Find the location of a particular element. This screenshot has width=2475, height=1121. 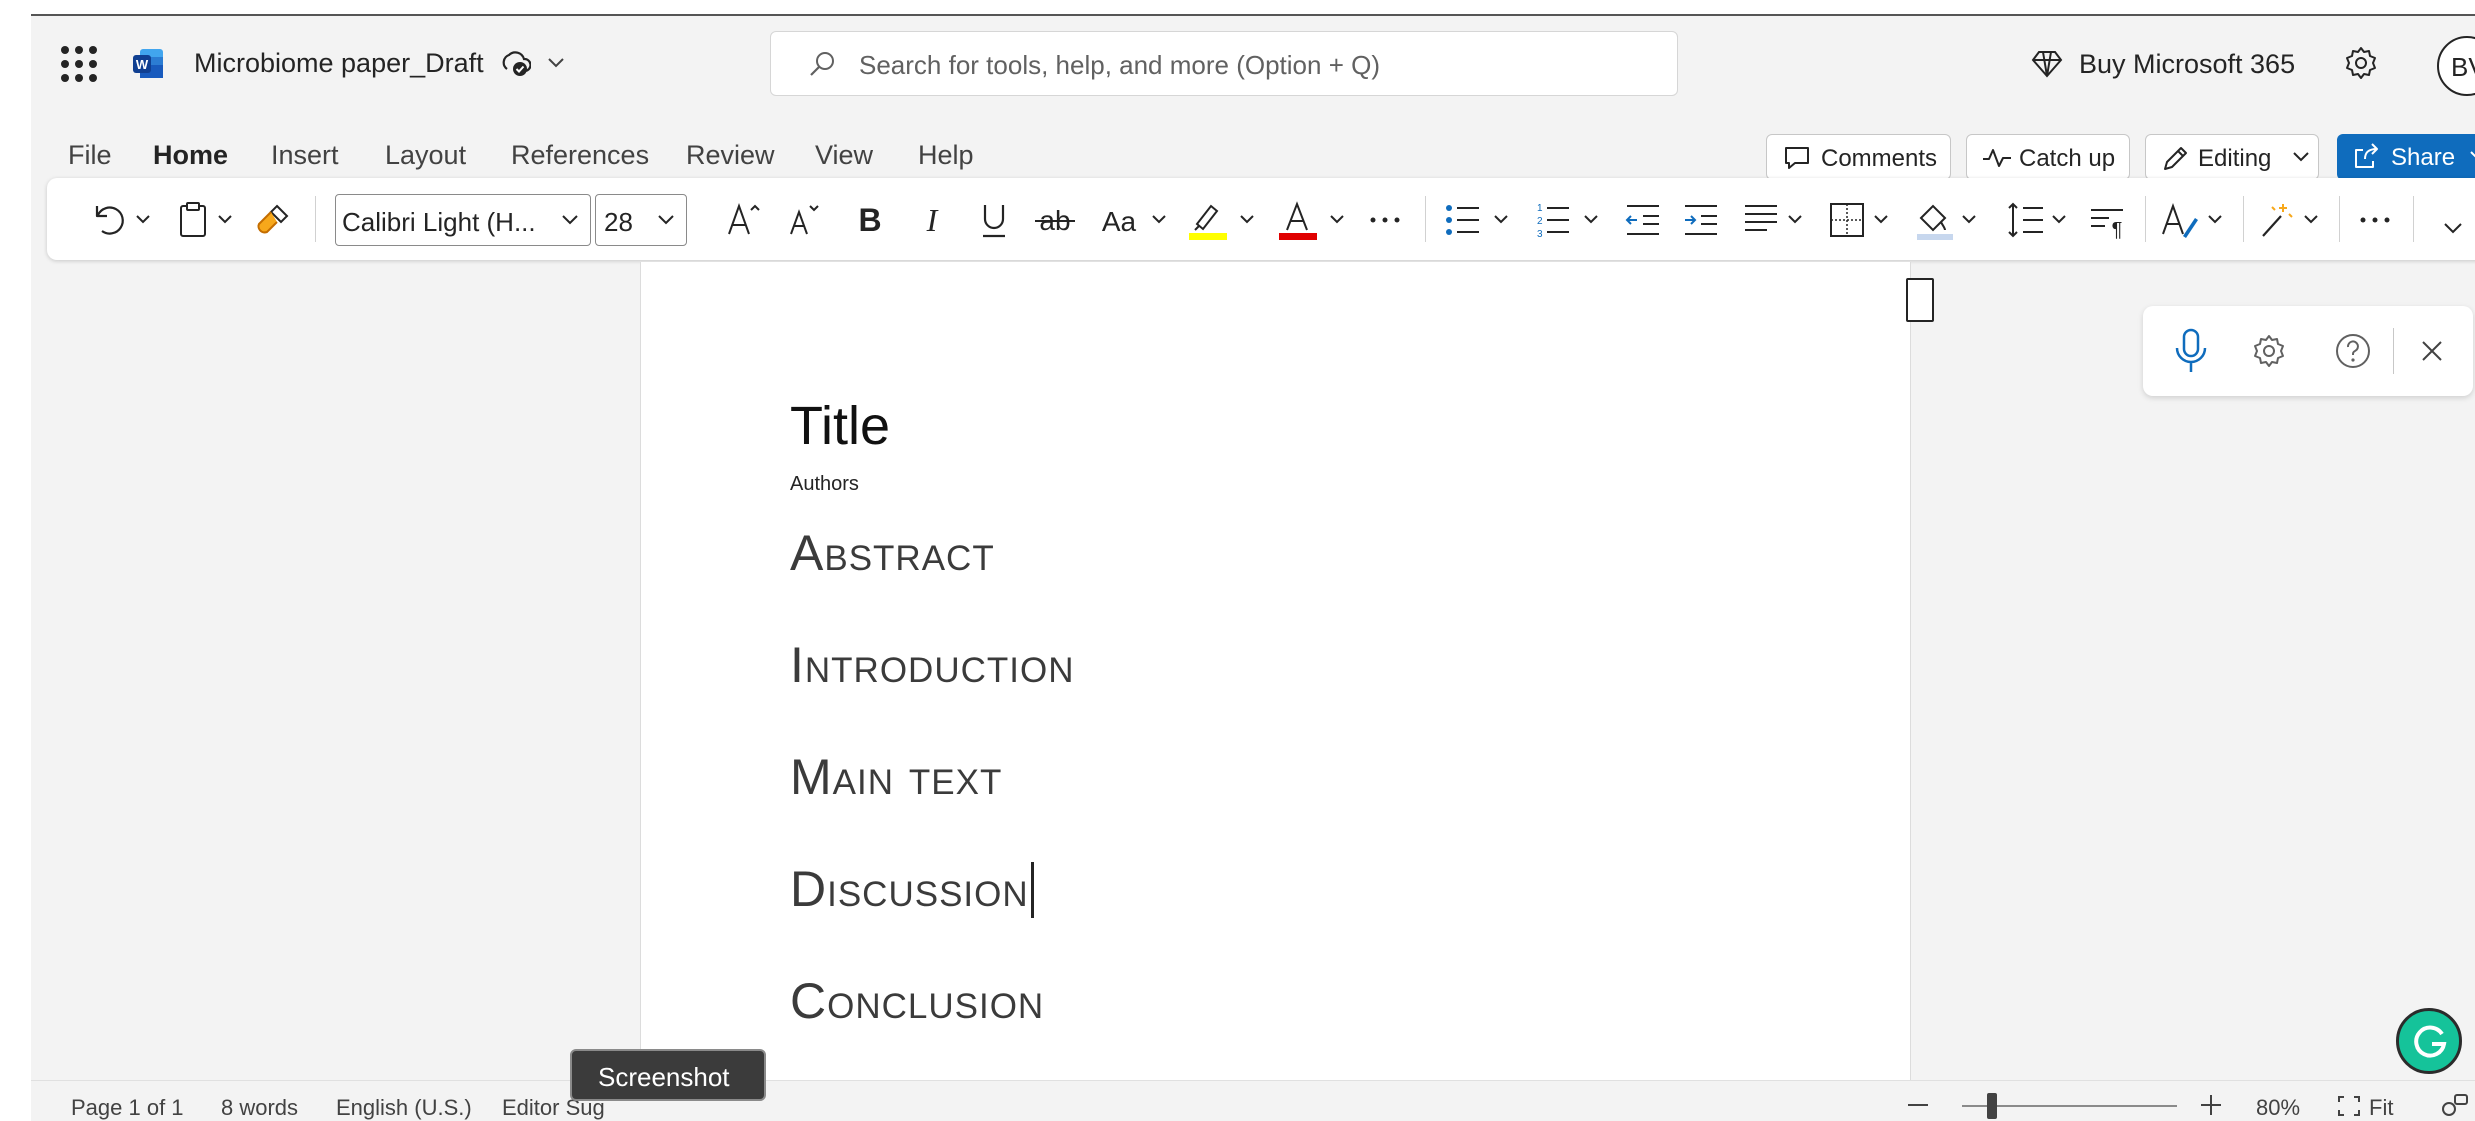

paintbrush-icon is located at coordinates (273, 219).